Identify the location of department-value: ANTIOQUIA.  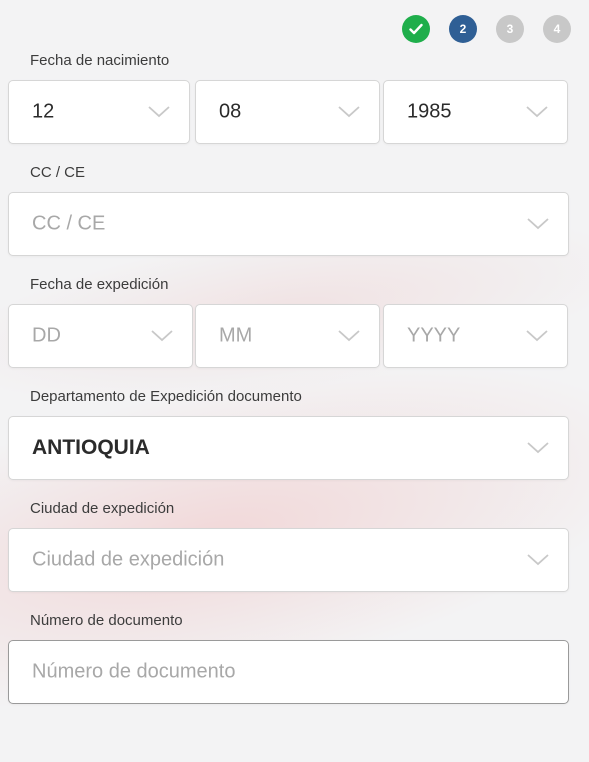
(91, 447).